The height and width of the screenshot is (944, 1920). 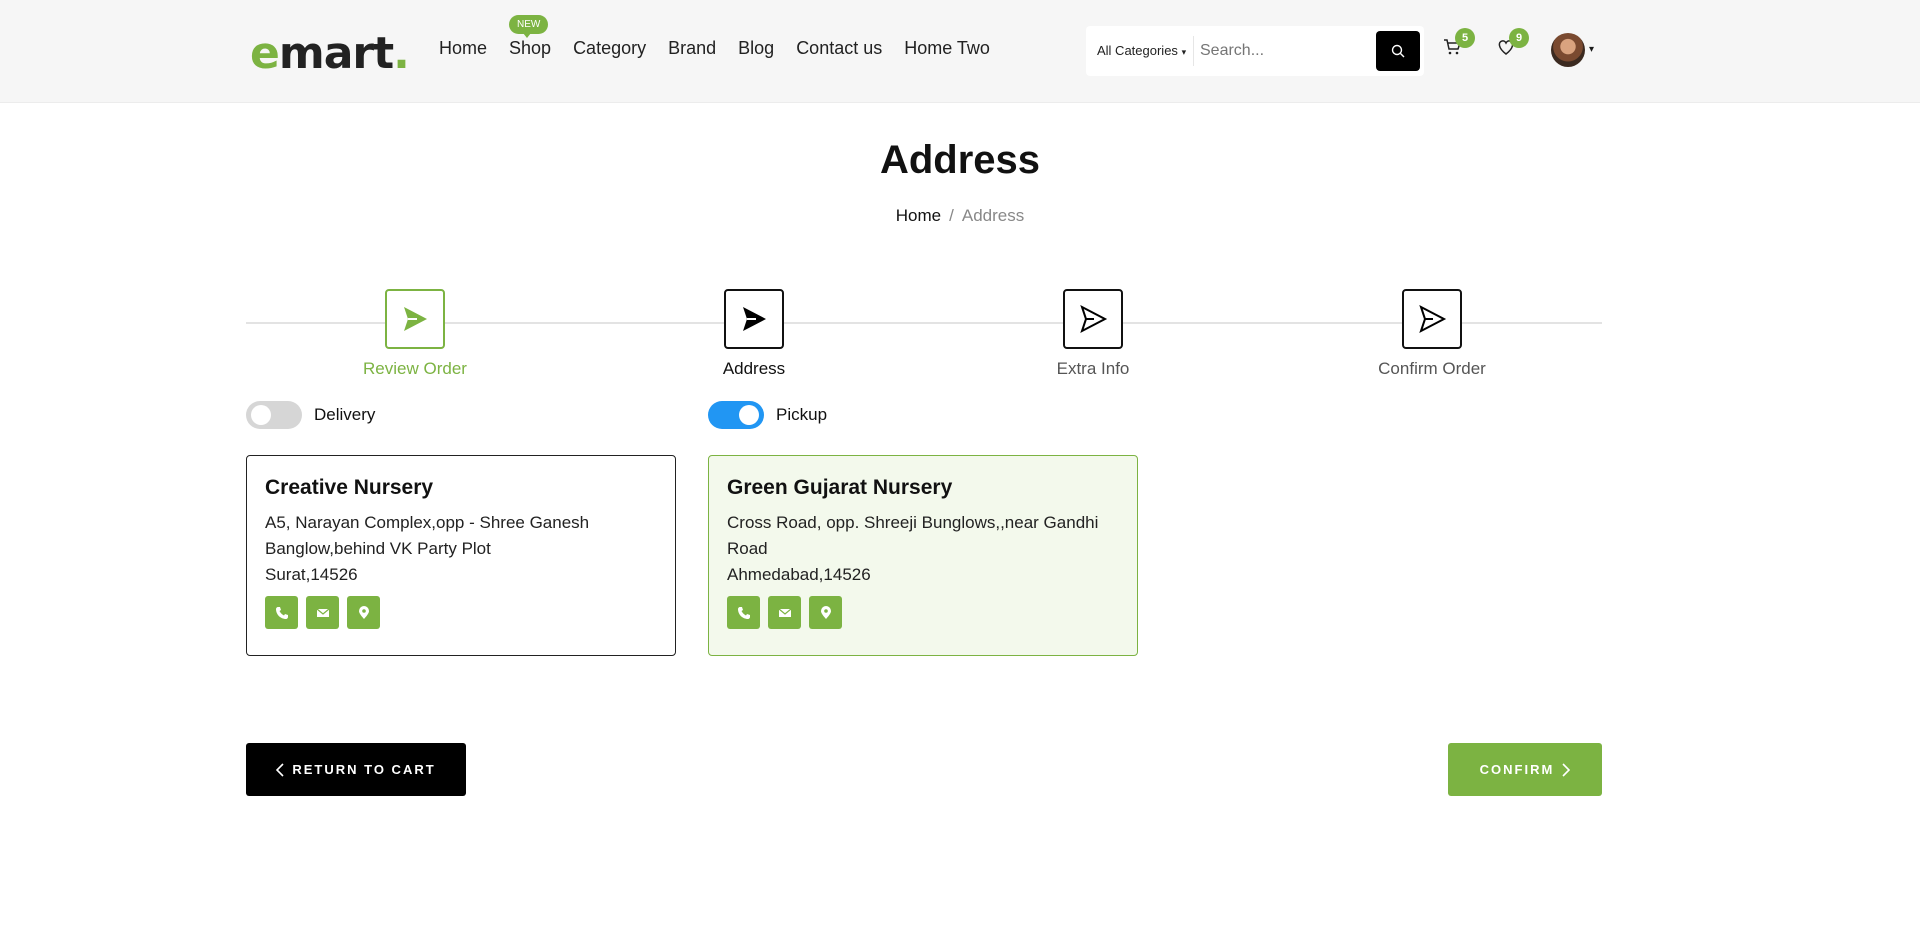 I want to click on pickup-label: Pickup, so click(x=802, y=414).